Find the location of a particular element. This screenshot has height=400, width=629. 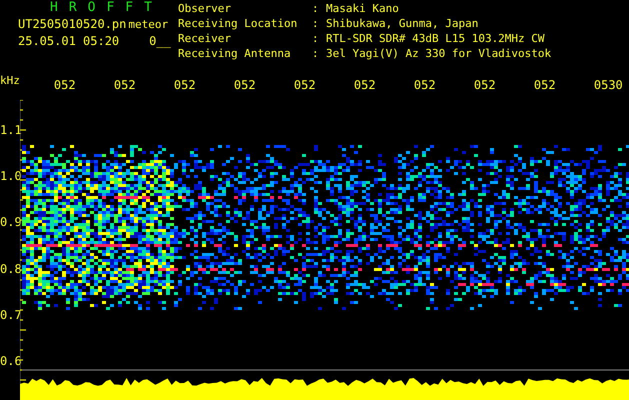

info-label: Receiver is located at coordinates (205, 39).